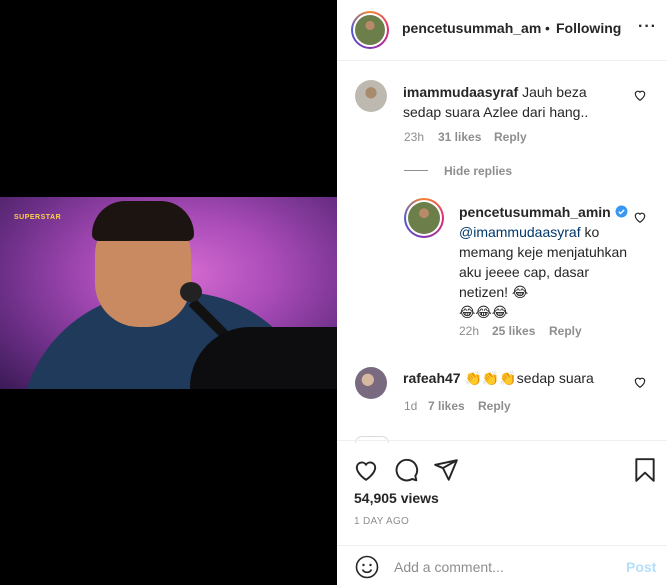  I want to click on reply-avatar, so click(424, 218).